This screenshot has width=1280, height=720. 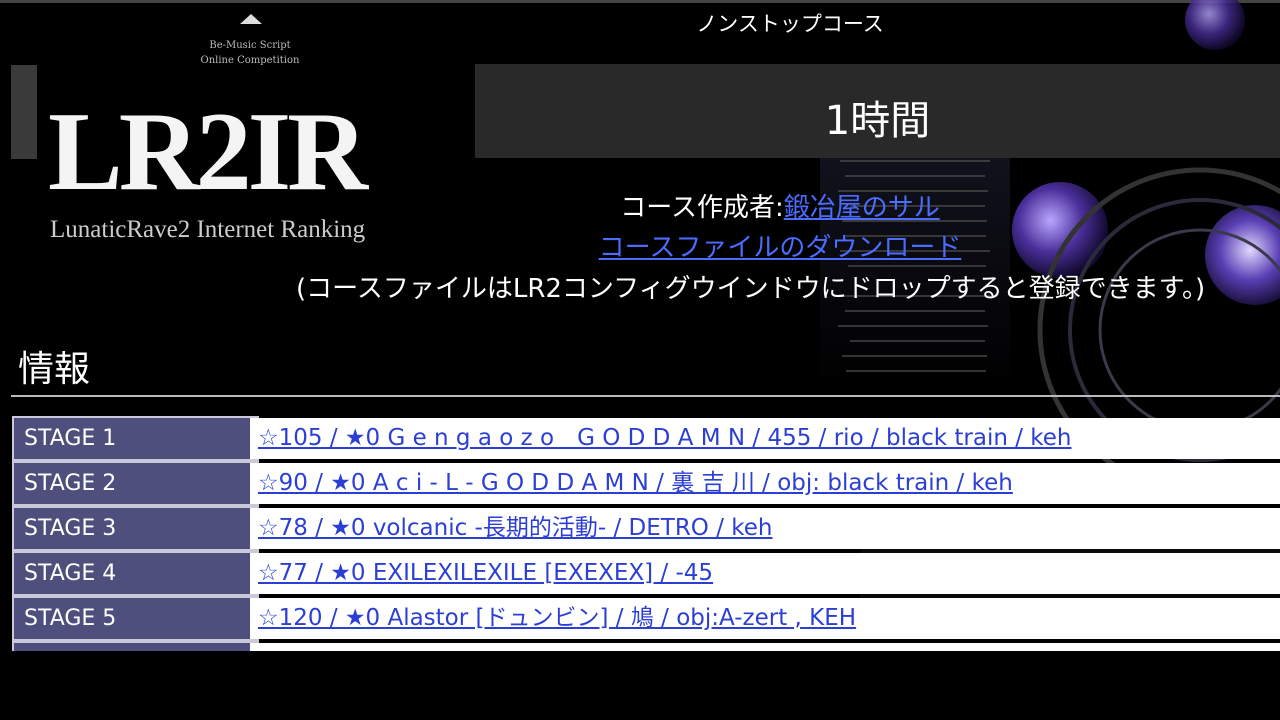 I want to click on stage-row-partial, so click(x=646, y=646).